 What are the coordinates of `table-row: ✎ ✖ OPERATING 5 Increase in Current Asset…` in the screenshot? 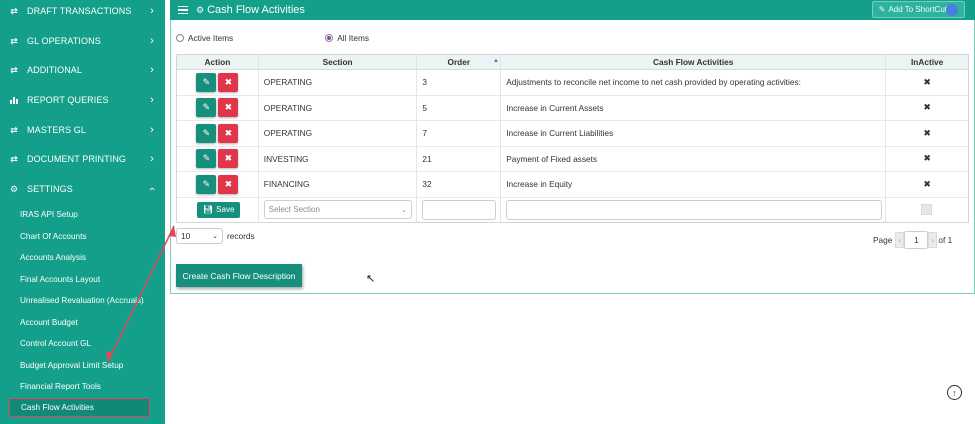 It's located at (572, 108).